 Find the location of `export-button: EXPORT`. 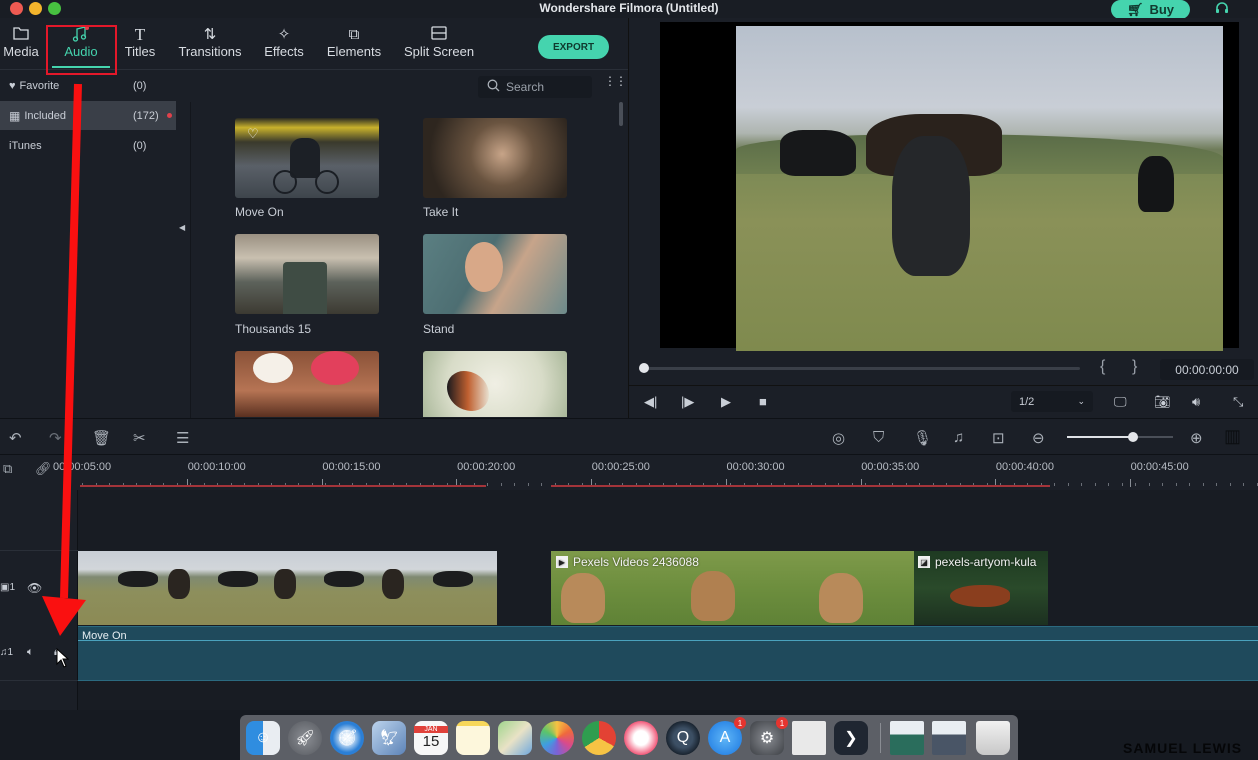

export-button: EXPORT is located at coordinates (573, 47).